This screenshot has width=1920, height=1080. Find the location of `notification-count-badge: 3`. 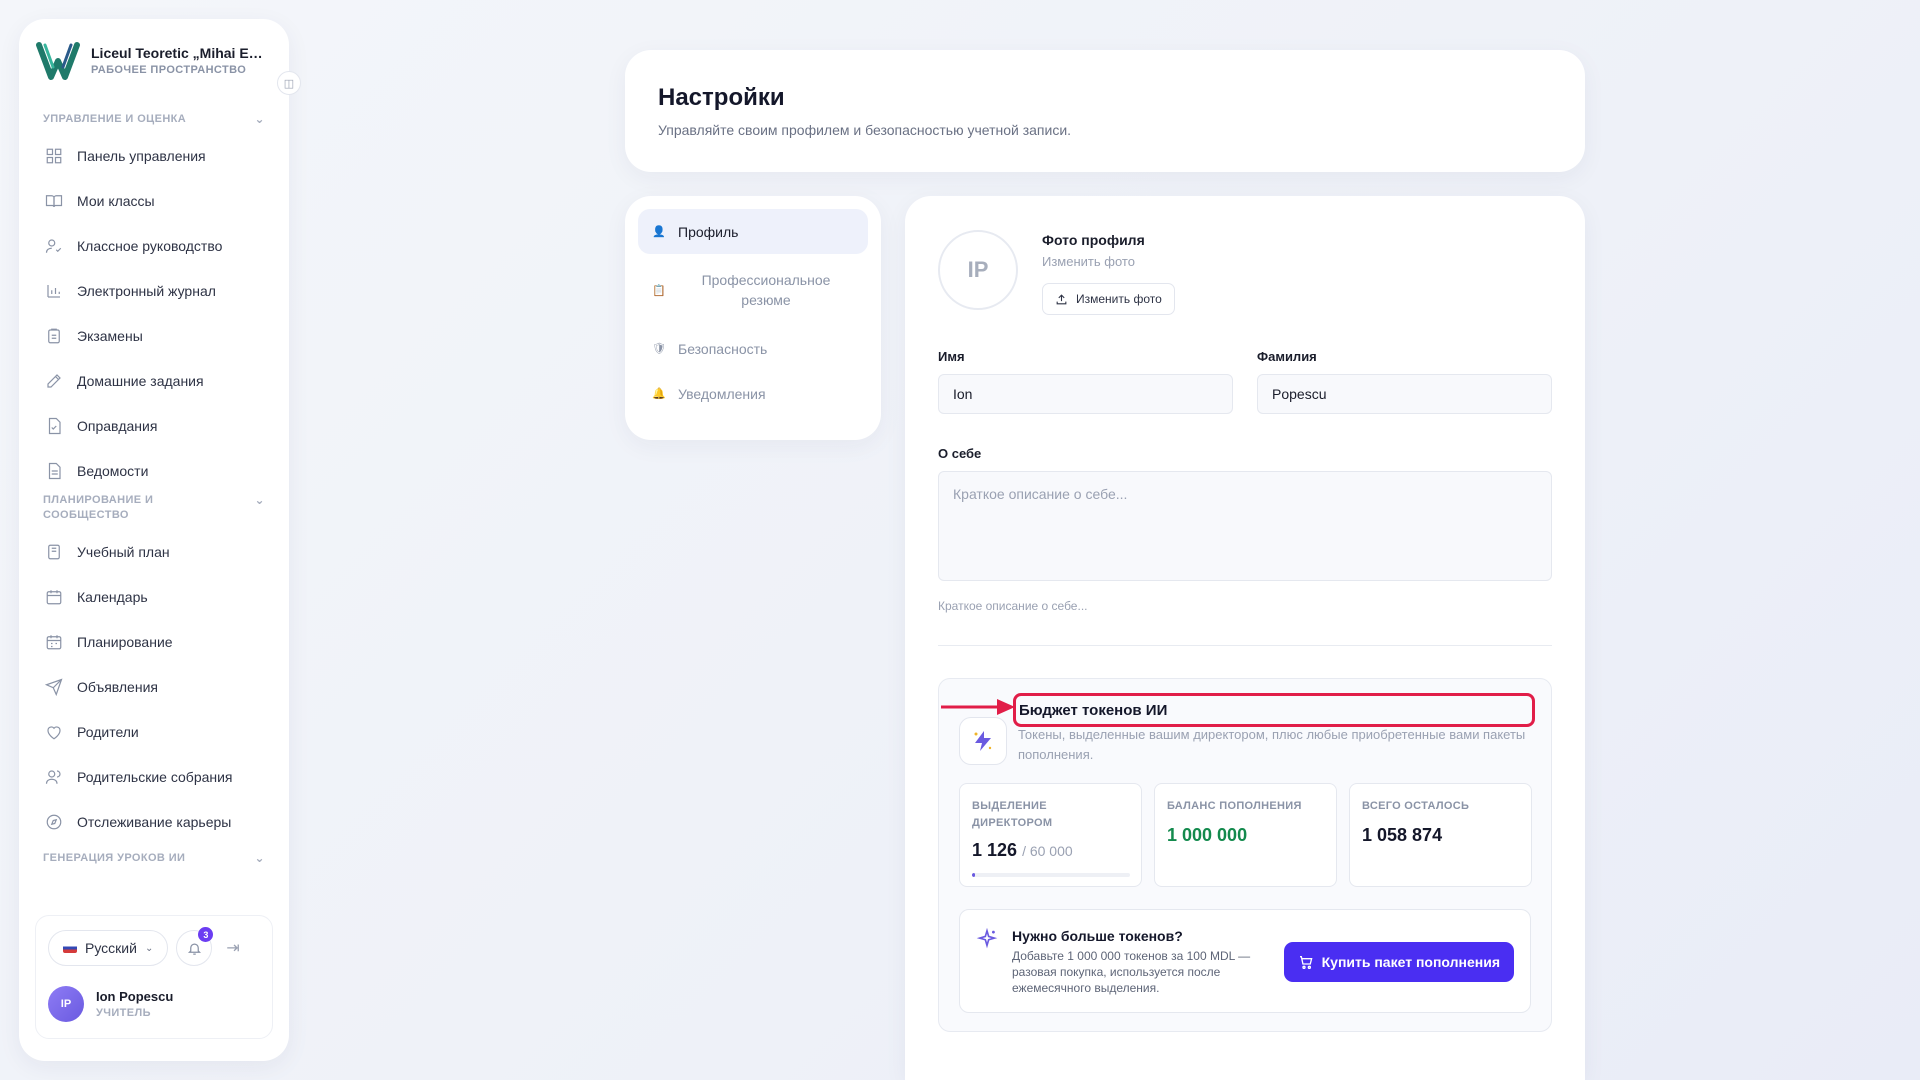

notification-count-badge: 3 is located at coordinates (206, 934).